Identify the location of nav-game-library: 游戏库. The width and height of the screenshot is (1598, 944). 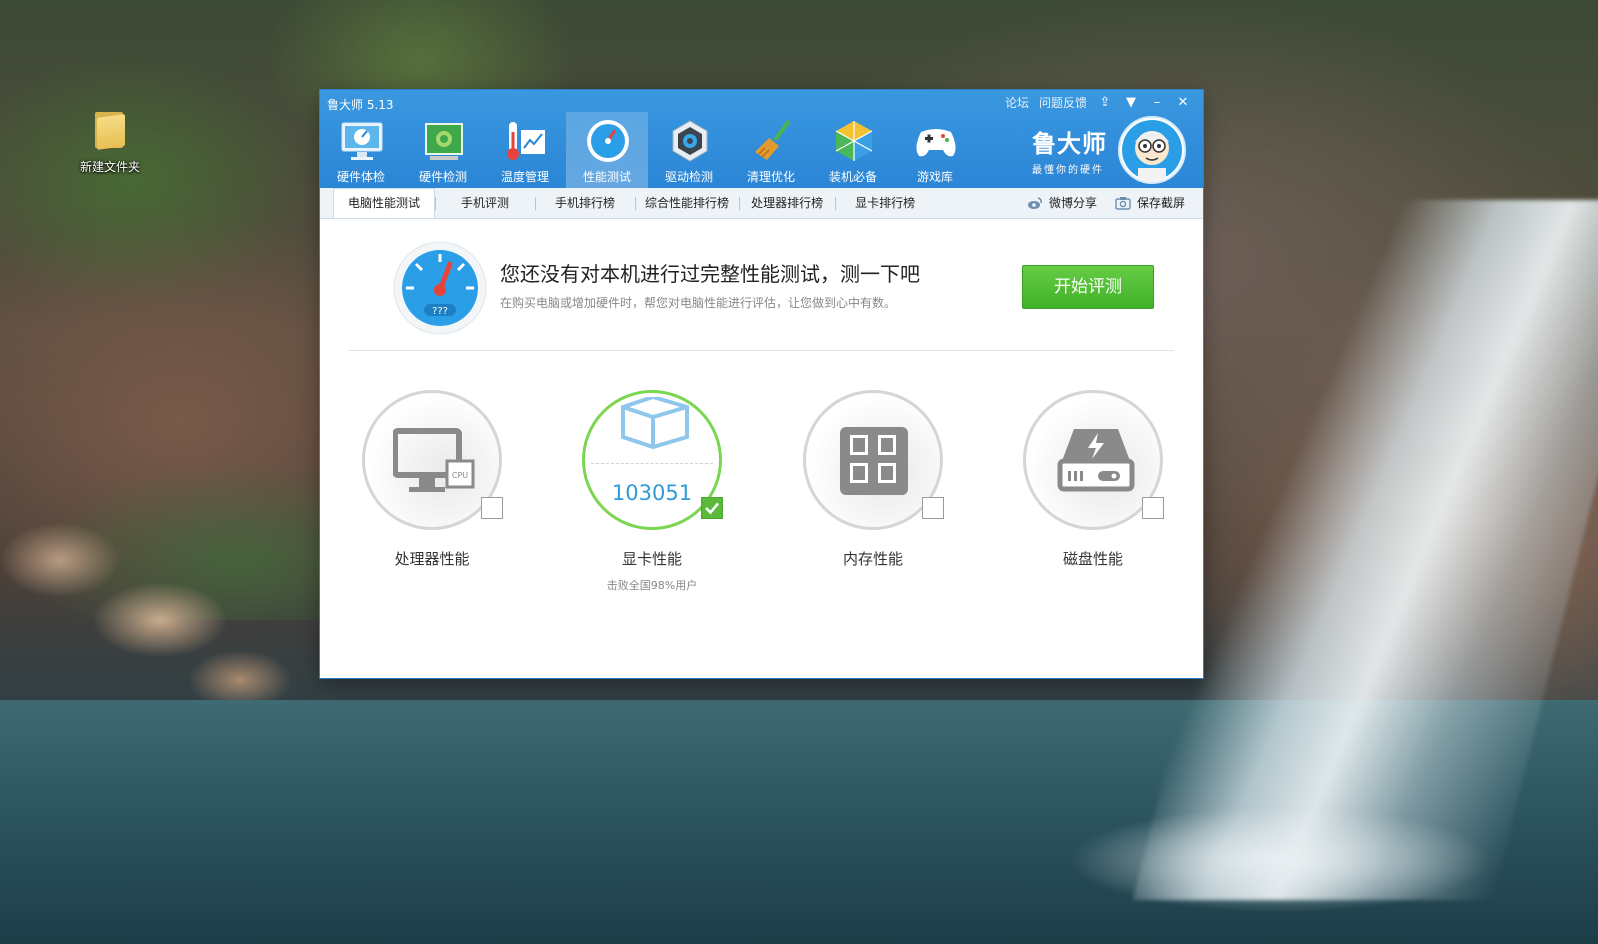
(935, 150).